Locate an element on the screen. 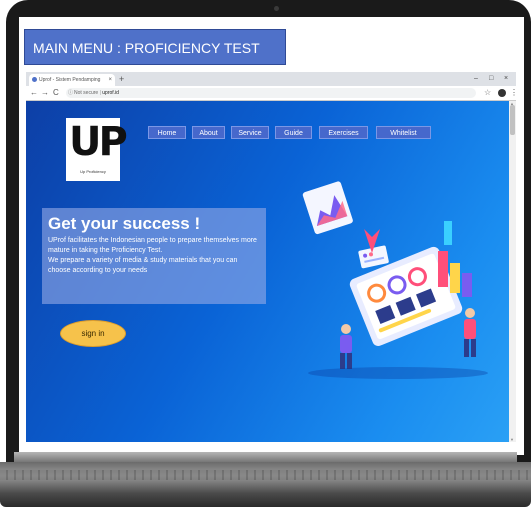 This screenshot has height=507, width=531. hero-illustration is located at coordinates (395, 280).